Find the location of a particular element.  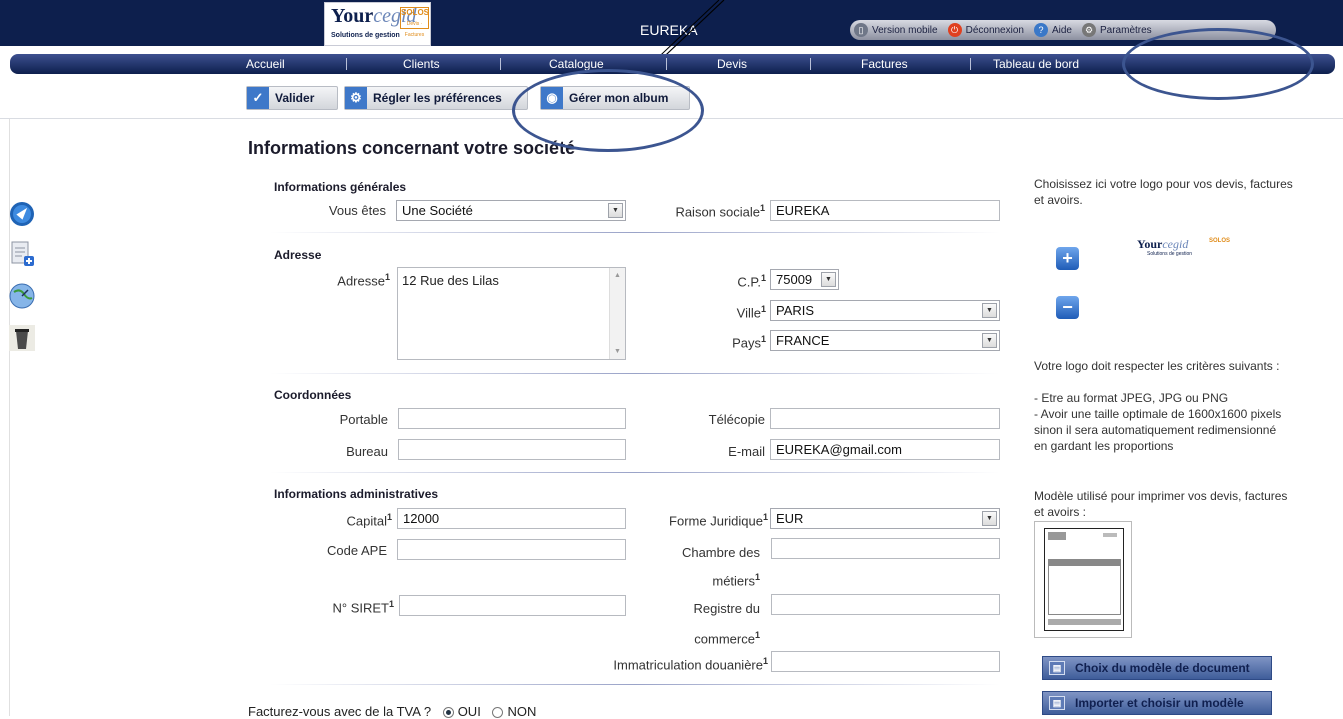

country-select: FRANCE ▼ is located at coordinates (885, 340).